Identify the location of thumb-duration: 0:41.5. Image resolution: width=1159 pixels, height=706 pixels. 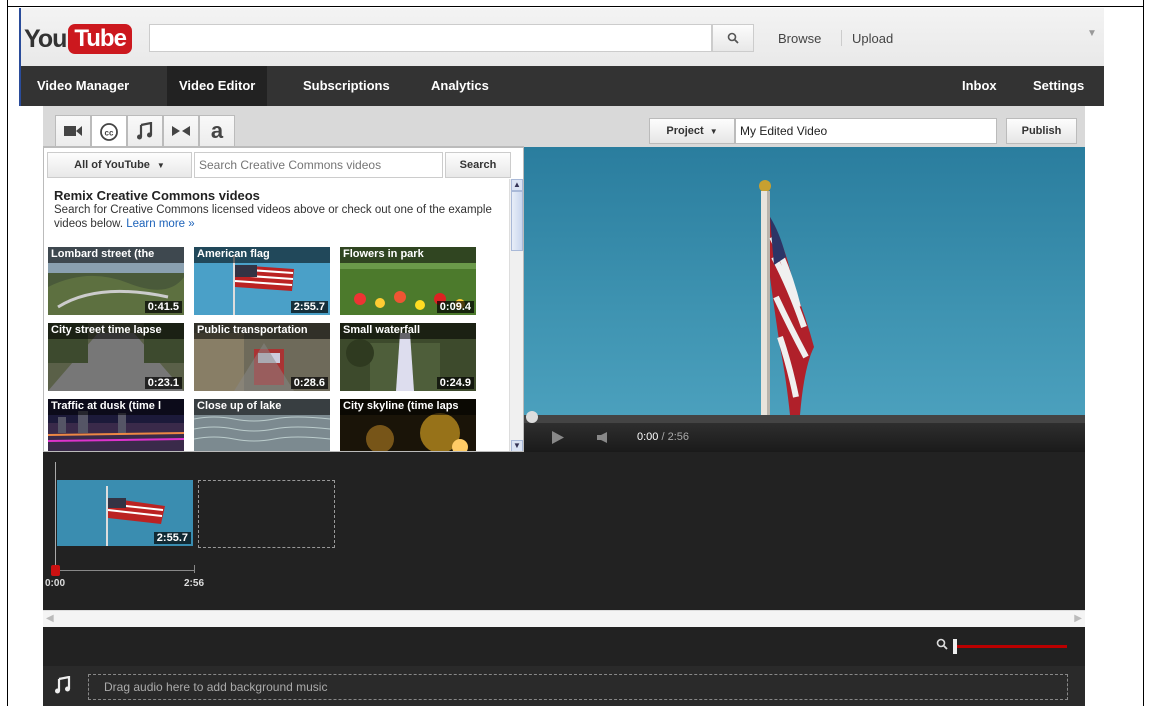
(163, 307).